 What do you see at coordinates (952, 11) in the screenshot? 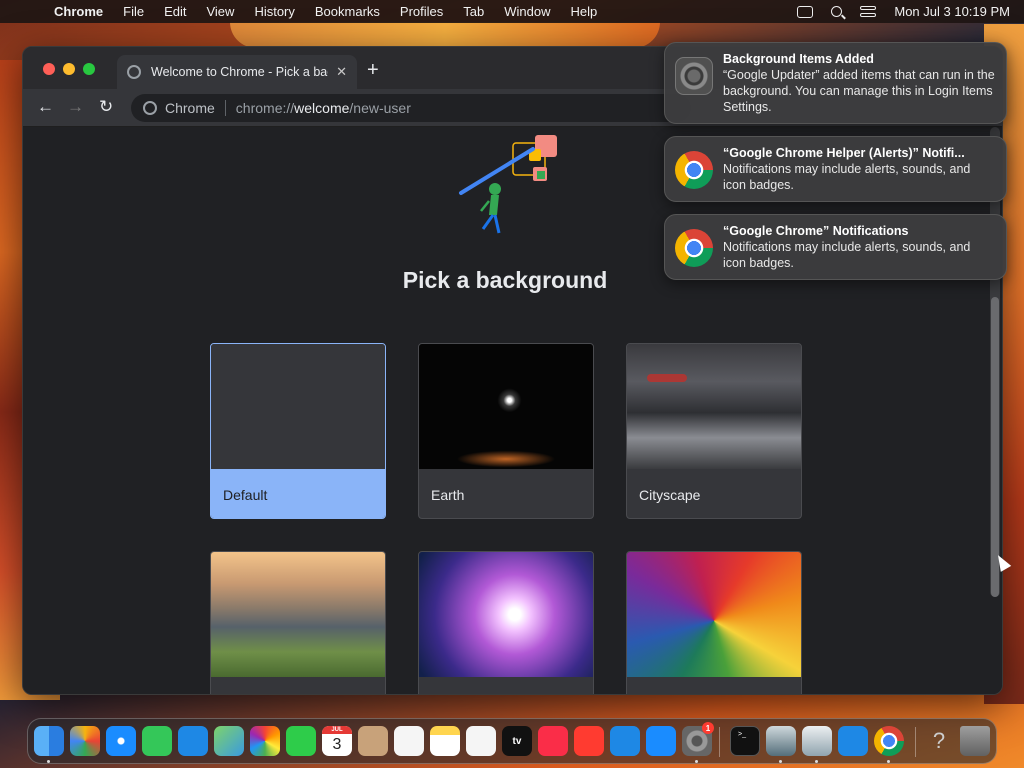
I see `menu-clock: Mon Jul 3 10:19 PM` at bounding box center [952, 11].